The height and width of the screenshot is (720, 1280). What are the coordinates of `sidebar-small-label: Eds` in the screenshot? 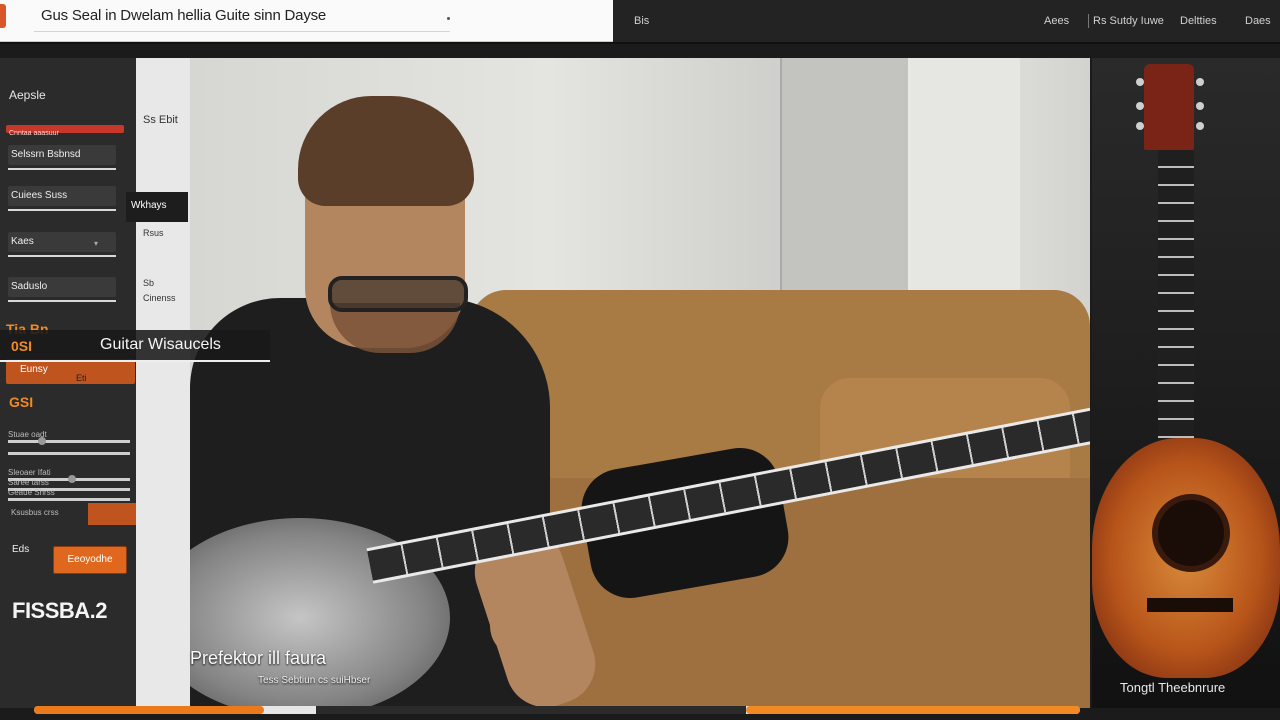 It's located at (21, 549).